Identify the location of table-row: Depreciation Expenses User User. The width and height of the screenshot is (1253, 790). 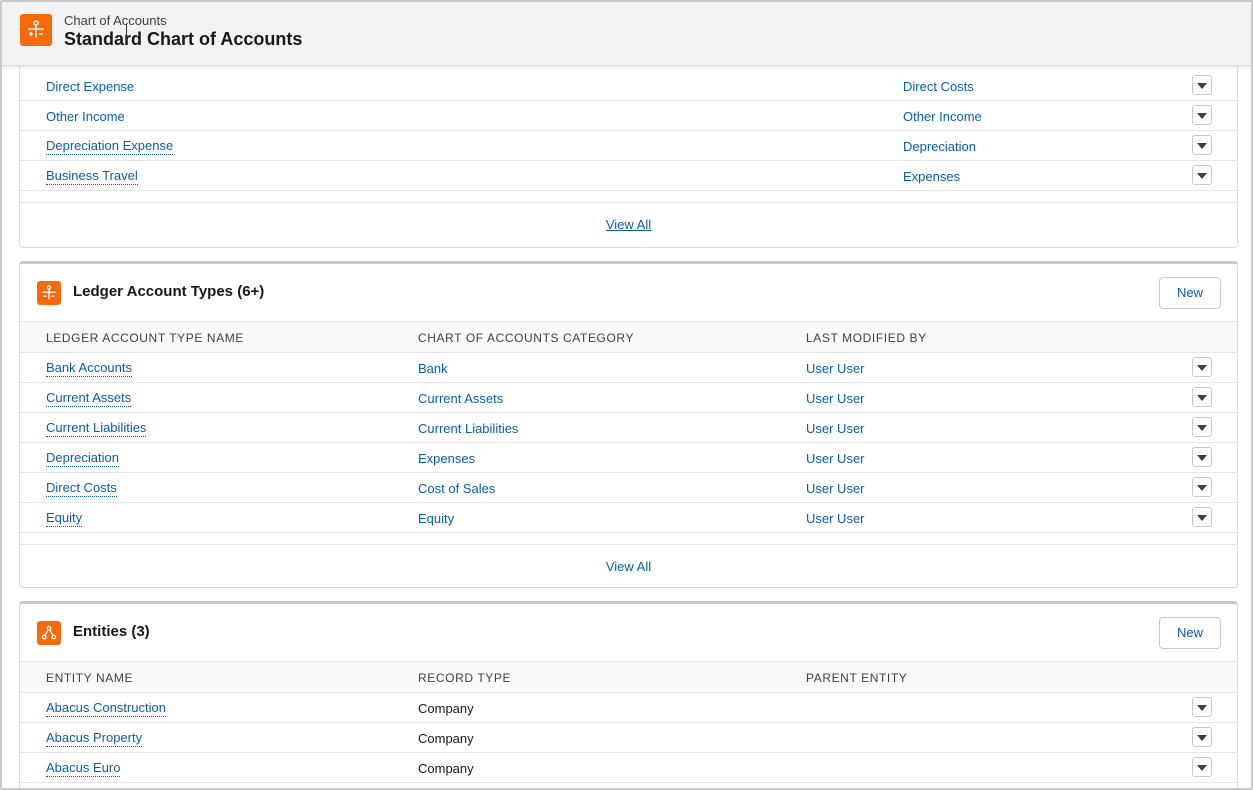
(628, 458).